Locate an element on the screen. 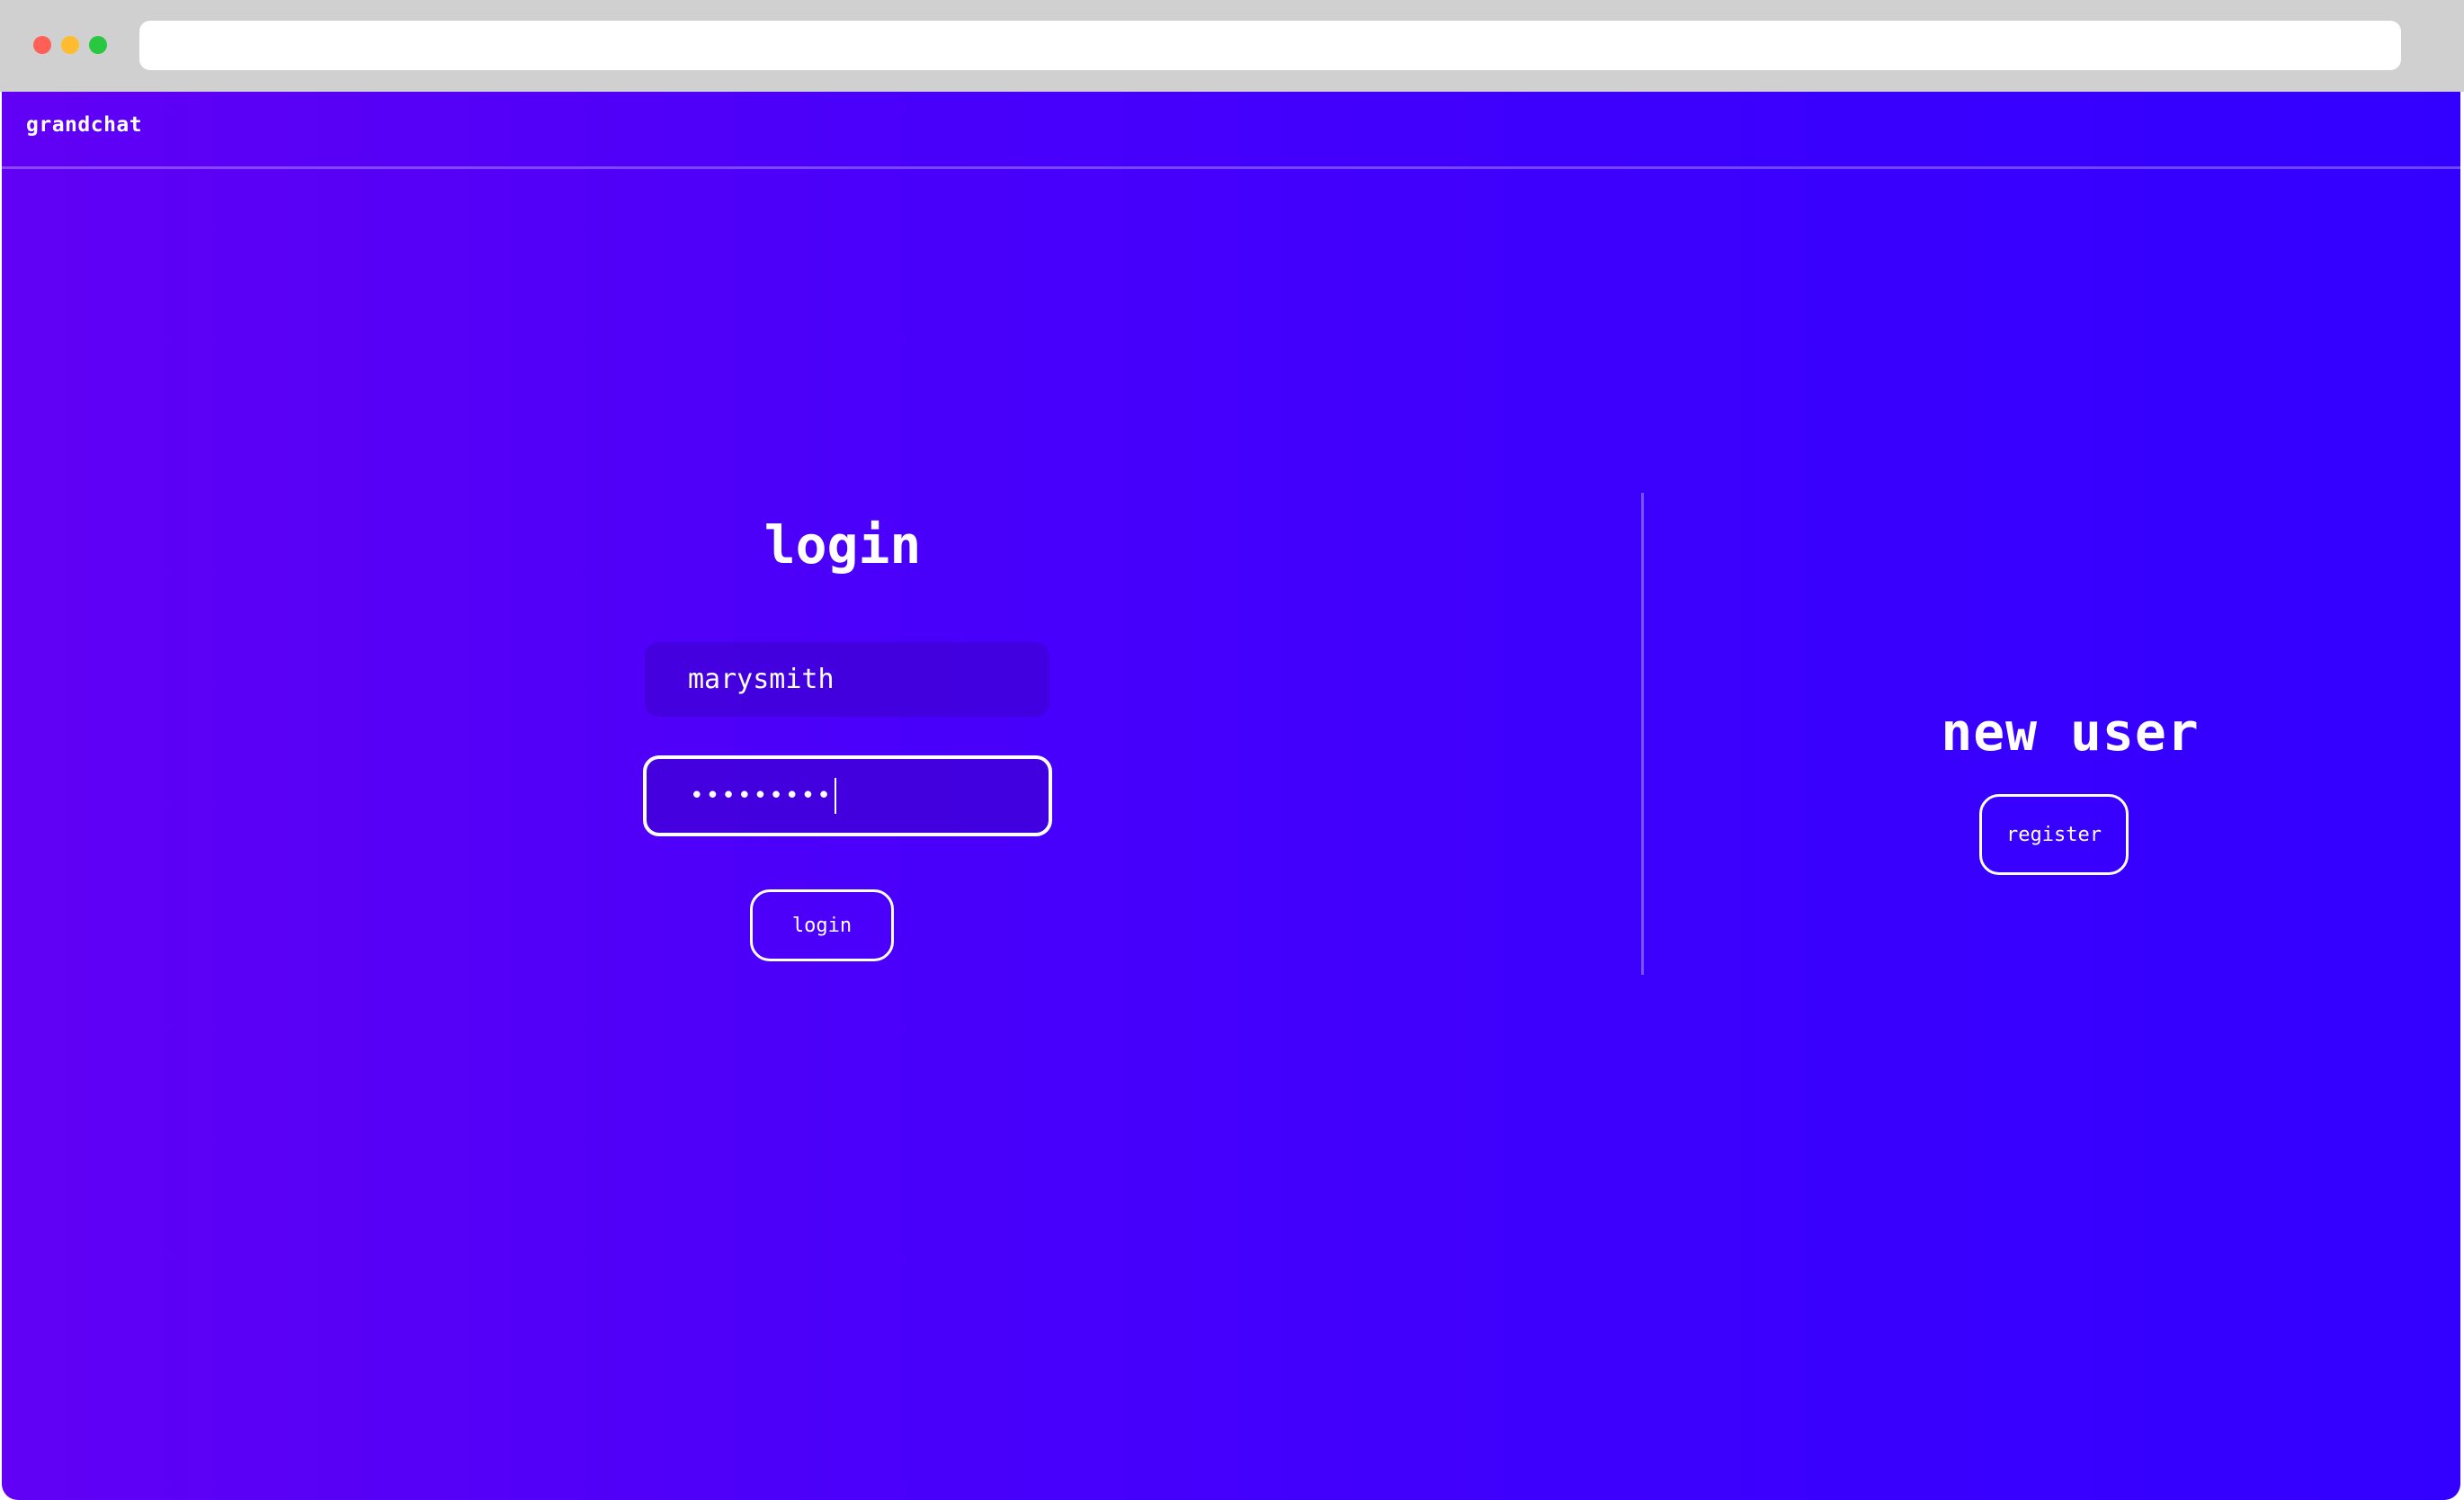 The width and height of the screenshot is (2464, 1500). password-field: ••••••••• is located at coordinates (848, 796).